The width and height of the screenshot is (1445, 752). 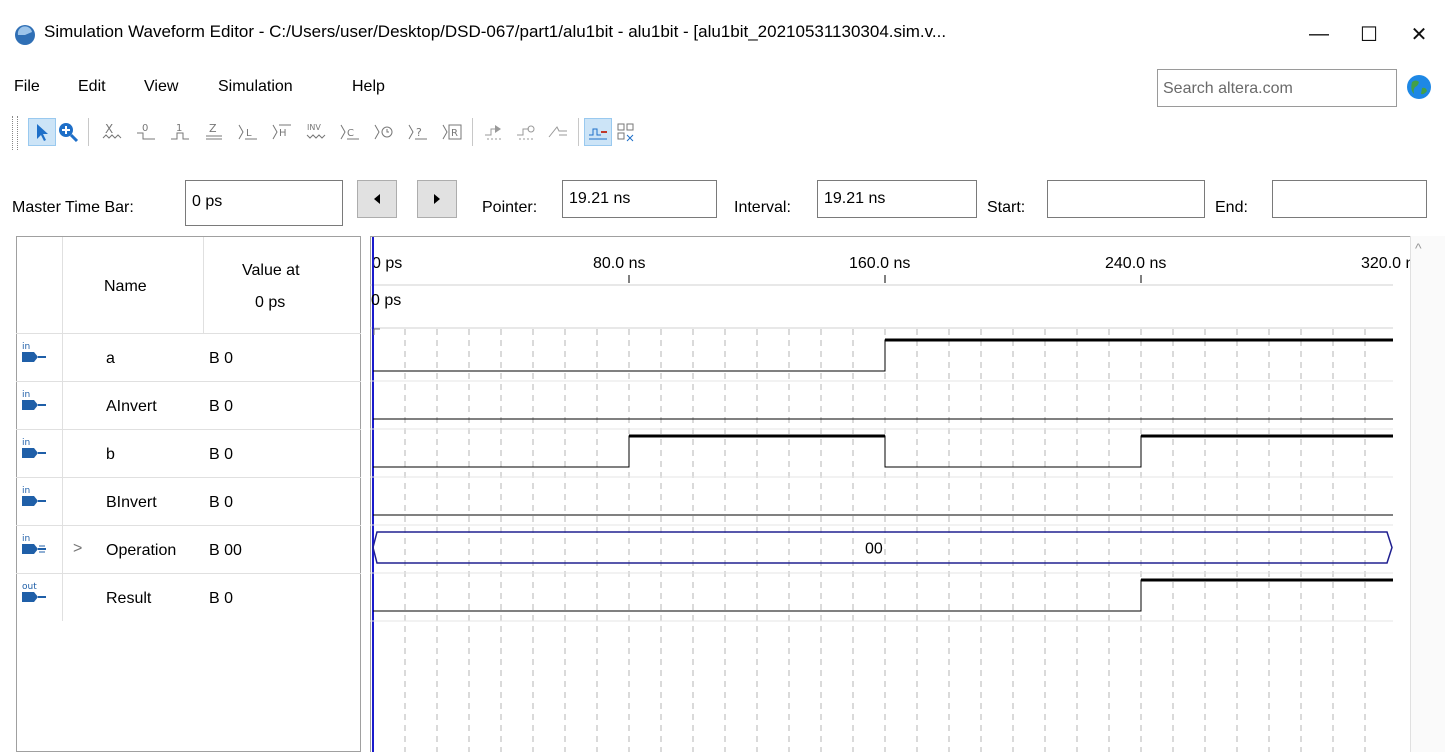 What do you see at coordinates (225, 550) in the screenshot?
I see `signal-value: B 00` at bounding box center [225, 550].